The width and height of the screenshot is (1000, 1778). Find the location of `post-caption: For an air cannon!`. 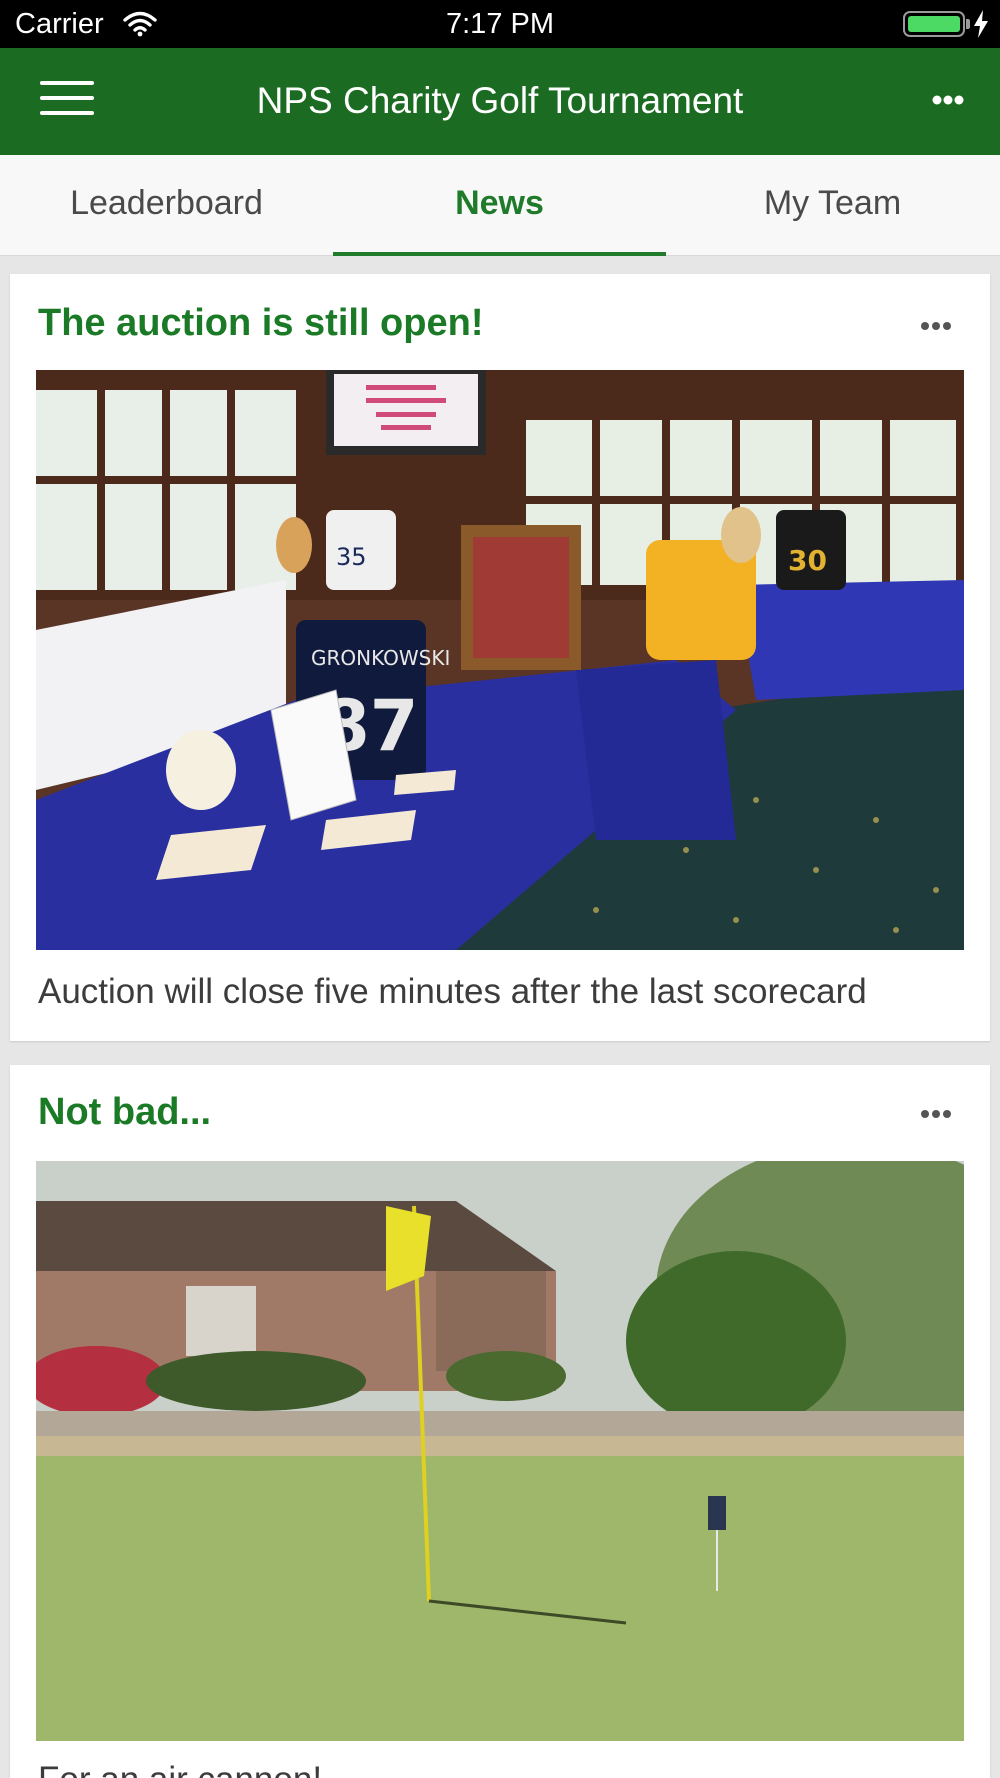

post-caption: For an air cannon! is located at coordinates (180, 1769).